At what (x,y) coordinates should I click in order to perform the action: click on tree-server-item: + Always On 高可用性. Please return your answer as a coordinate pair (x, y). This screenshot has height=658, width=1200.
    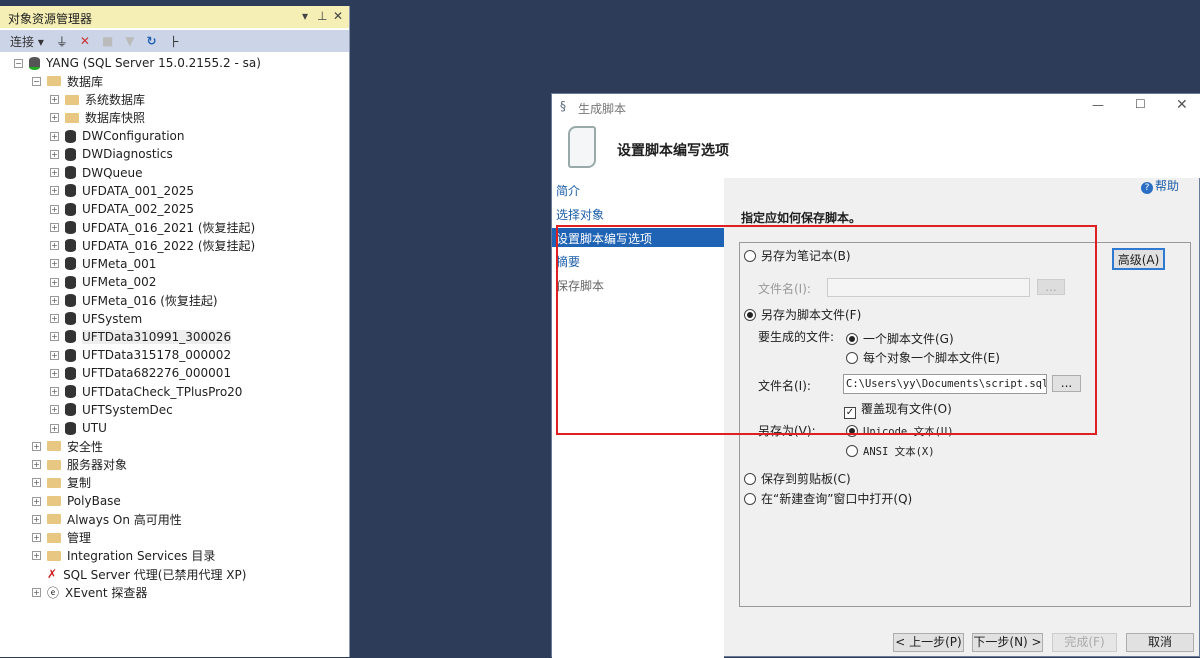
    Looking at the image, I should click on (107, 519).